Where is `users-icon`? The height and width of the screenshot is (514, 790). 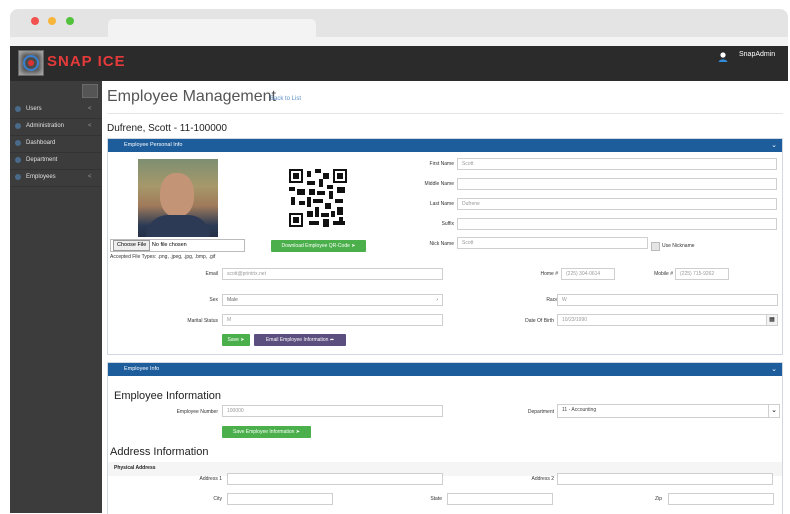 users-icon is located at coordinates (18, 109).